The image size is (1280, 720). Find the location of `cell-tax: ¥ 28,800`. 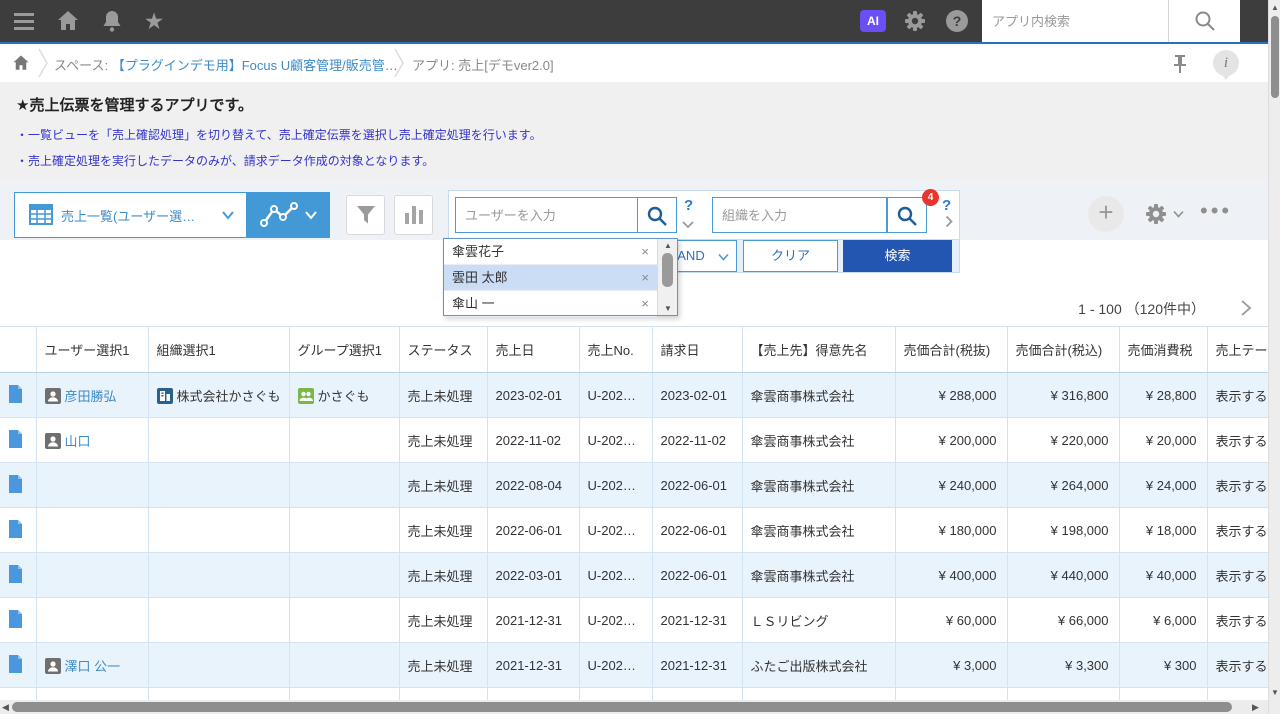

cell-tax: ¥ 28,800 is located at coordinates (1163, 395).